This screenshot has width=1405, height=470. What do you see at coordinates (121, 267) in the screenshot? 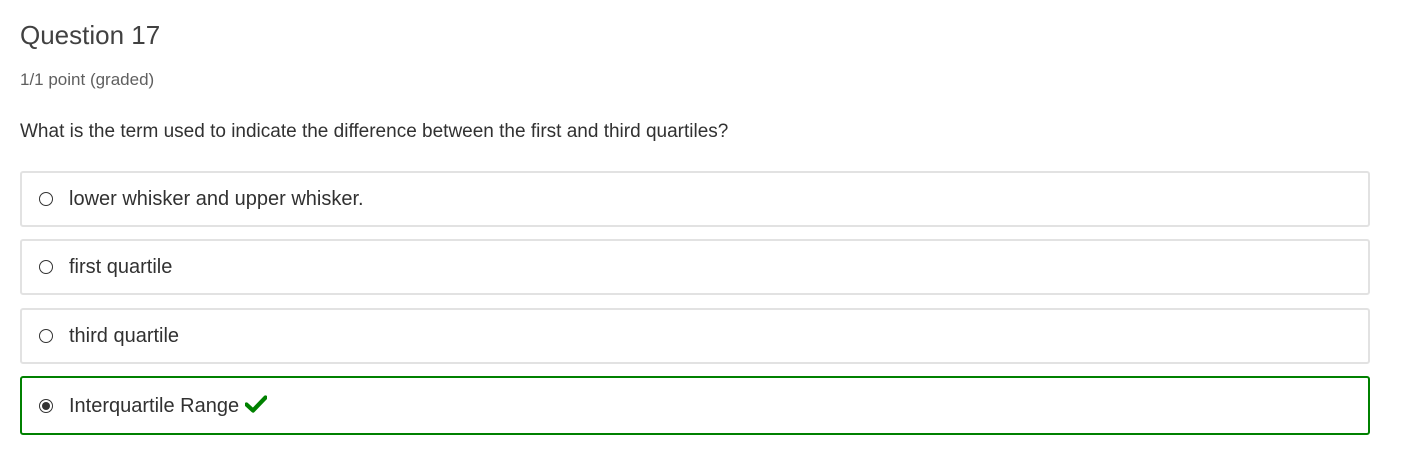
I see `choice-label: first quartile` at bounding box center [121, 267].